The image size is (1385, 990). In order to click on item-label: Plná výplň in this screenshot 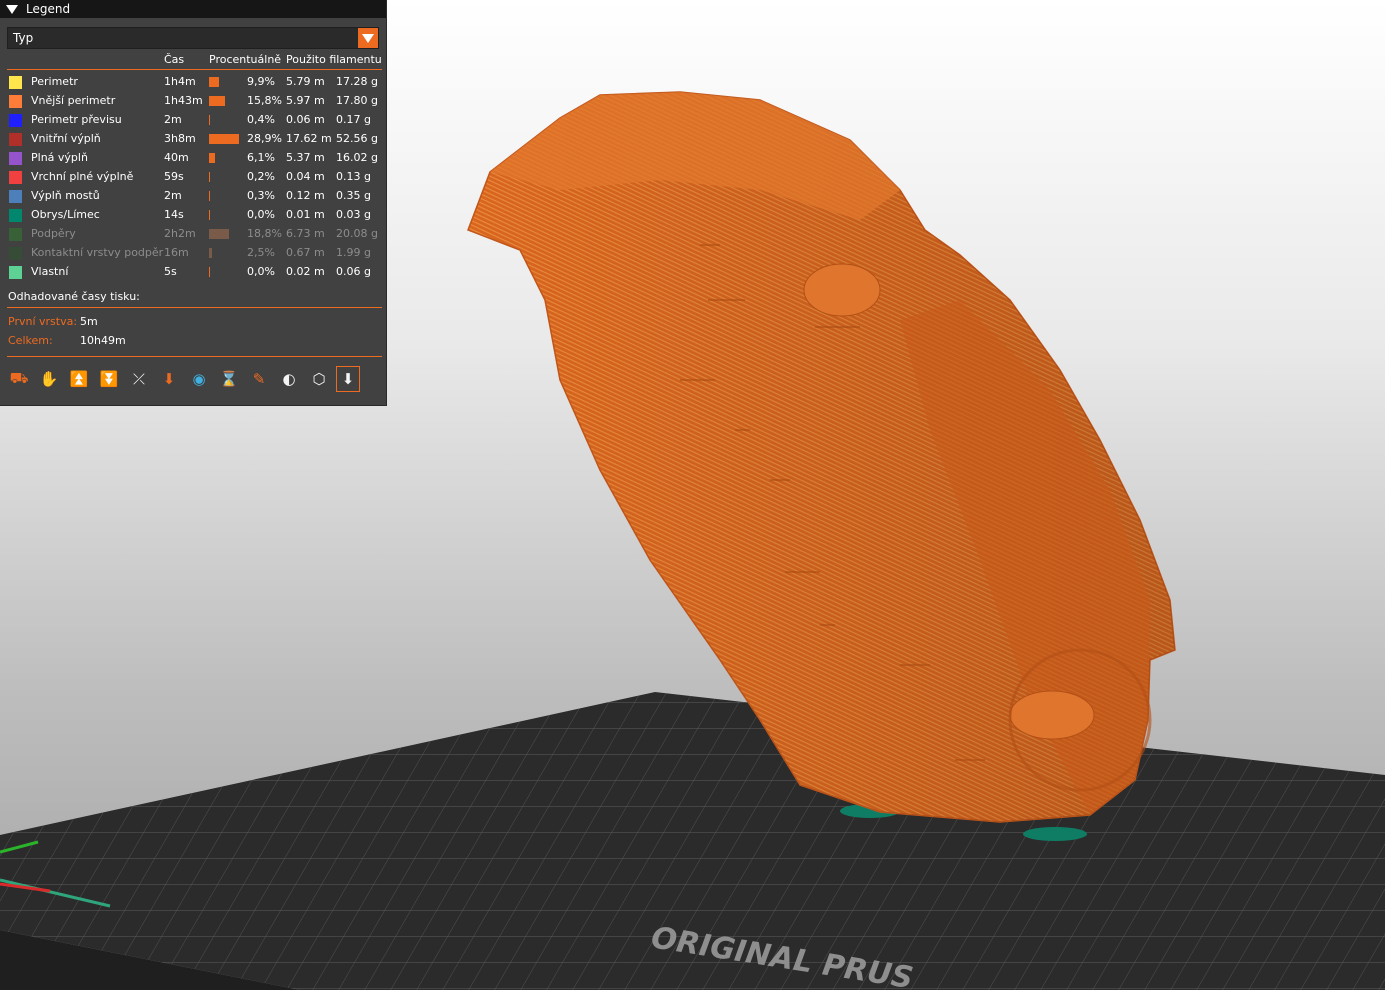, I will do `click(59, 157)`.